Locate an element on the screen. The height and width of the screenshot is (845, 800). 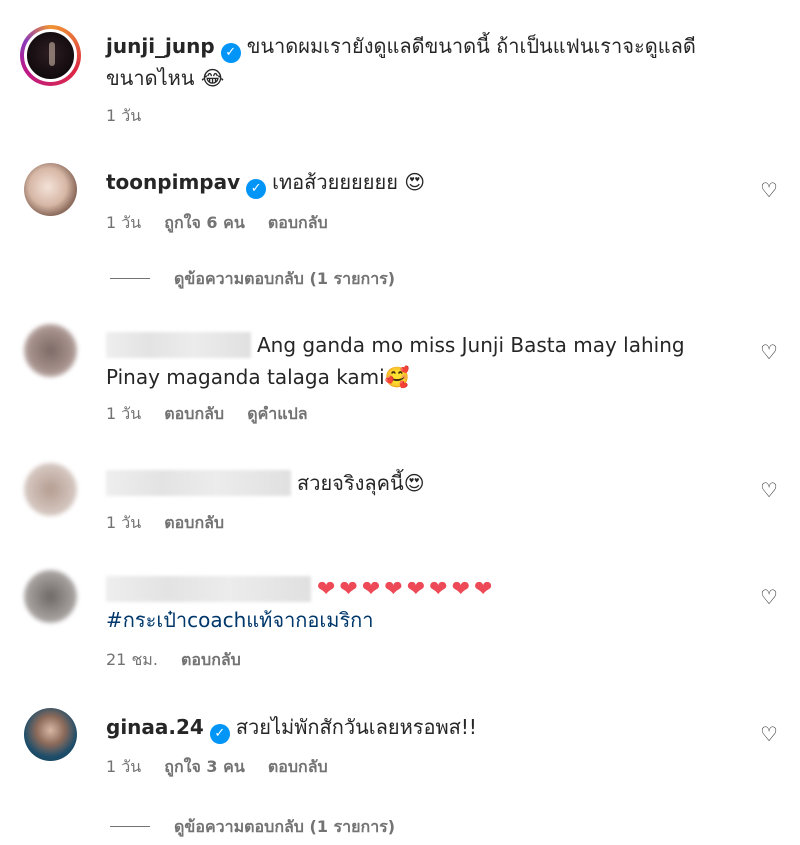
see-translation-button: ดูคำแปล is located at coordinates (277, 413).